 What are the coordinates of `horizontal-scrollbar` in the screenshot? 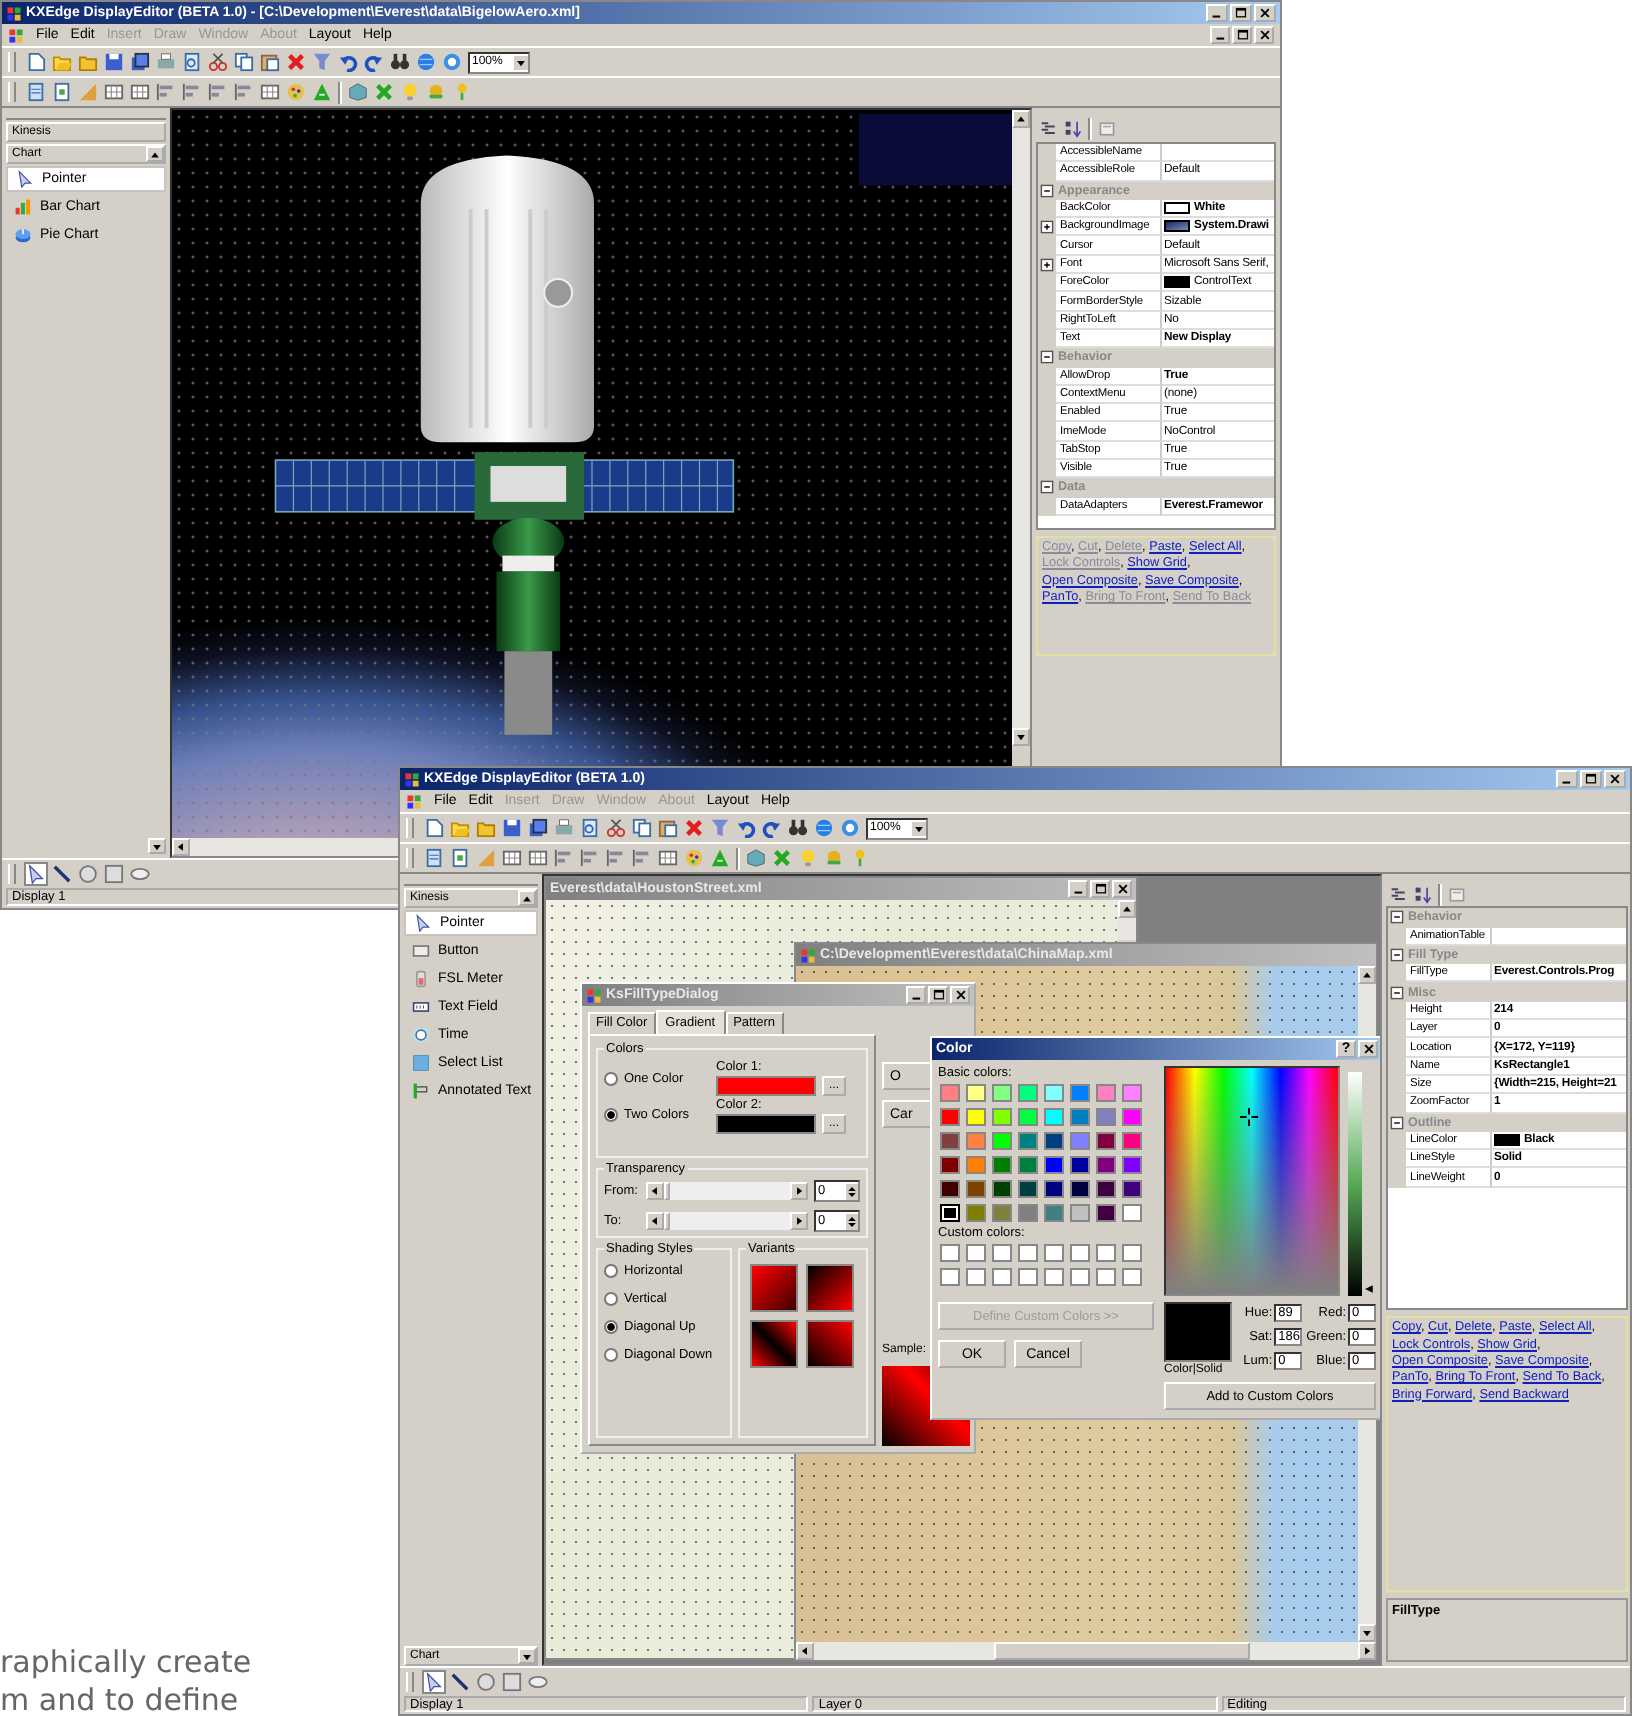 It's located at (1086, 1651).